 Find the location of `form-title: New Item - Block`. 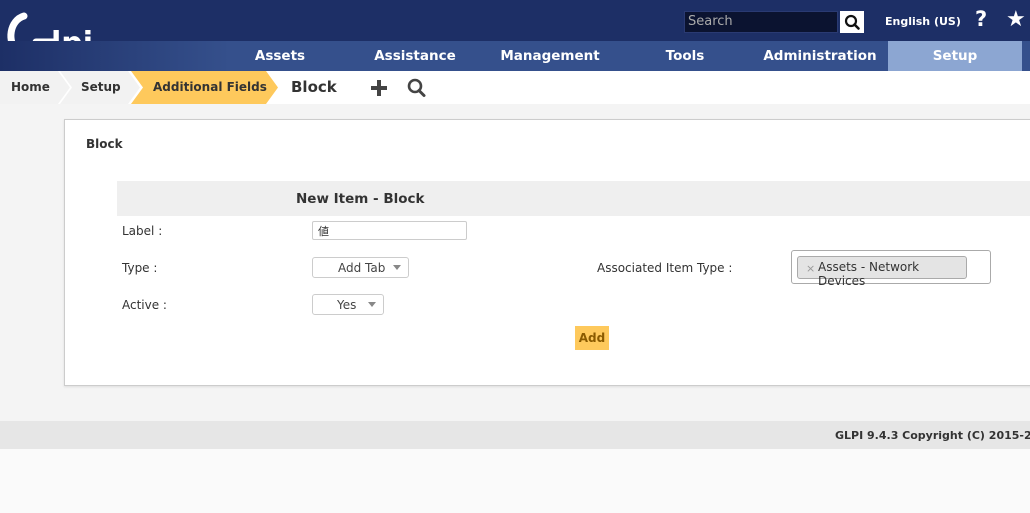

form-title: New Item - Block is located at coordinates (360, 199).